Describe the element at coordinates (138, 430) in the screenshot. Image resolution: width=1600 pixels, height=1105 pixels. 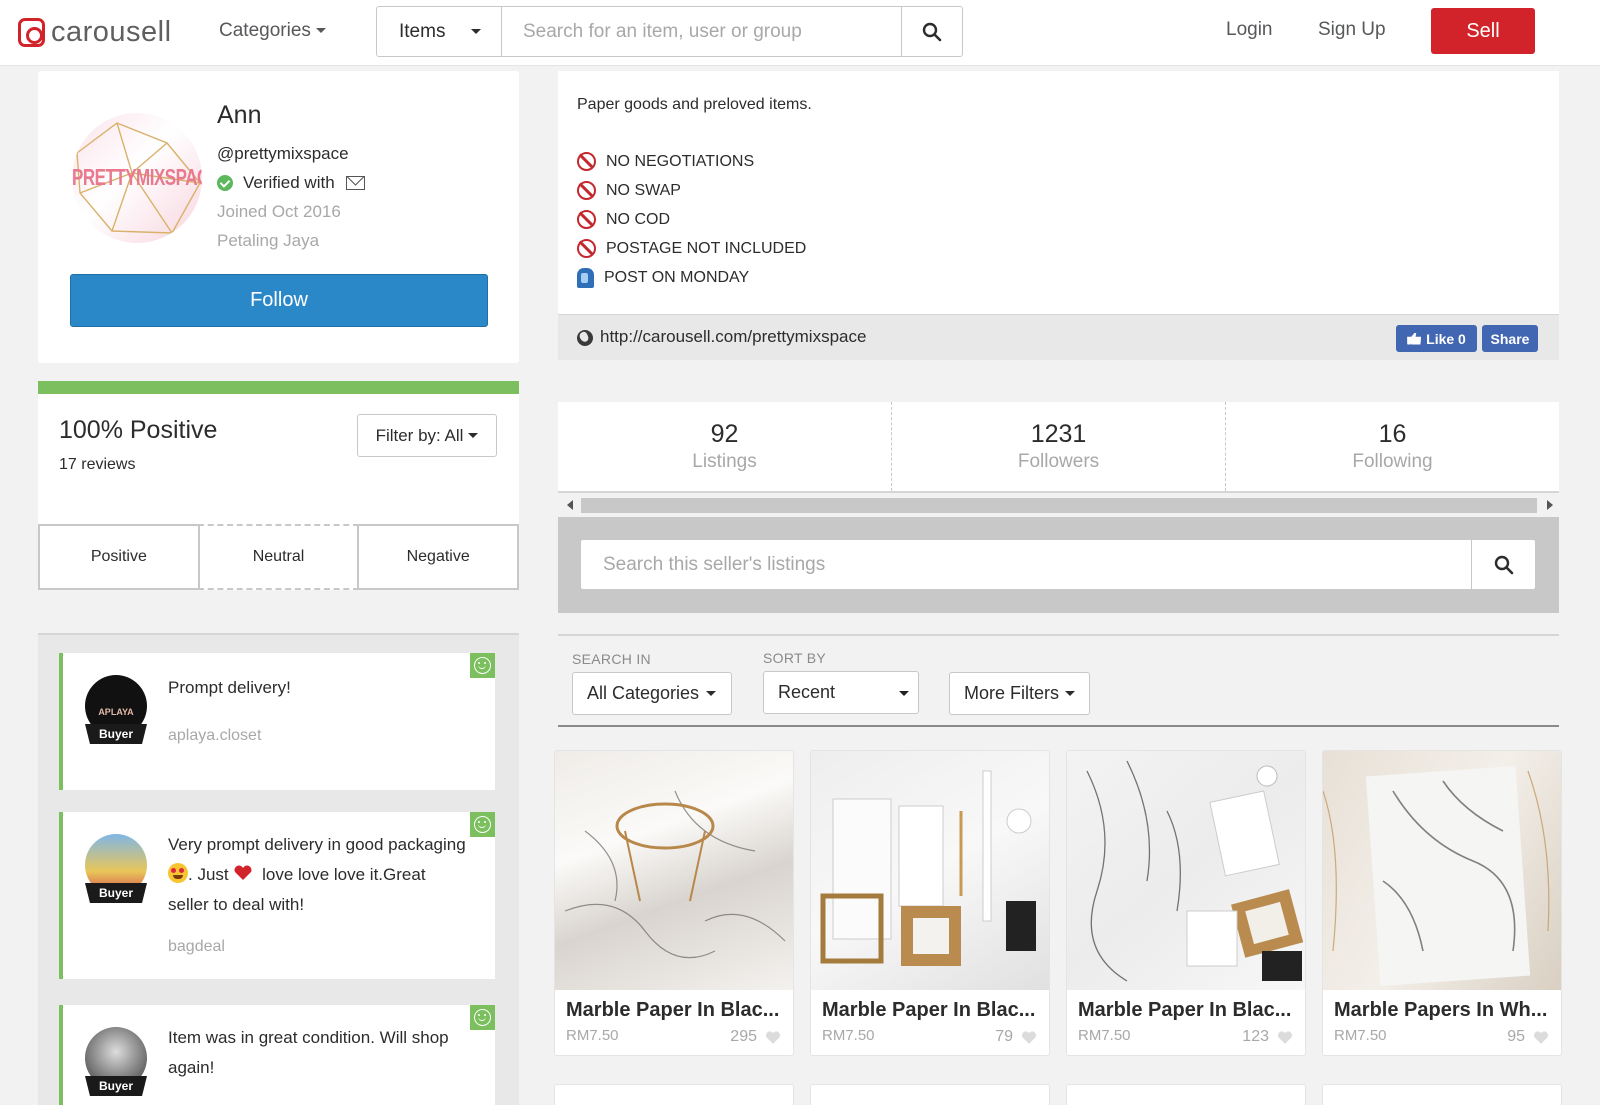
I see `positive-percentage: 100% Positive` at that location.